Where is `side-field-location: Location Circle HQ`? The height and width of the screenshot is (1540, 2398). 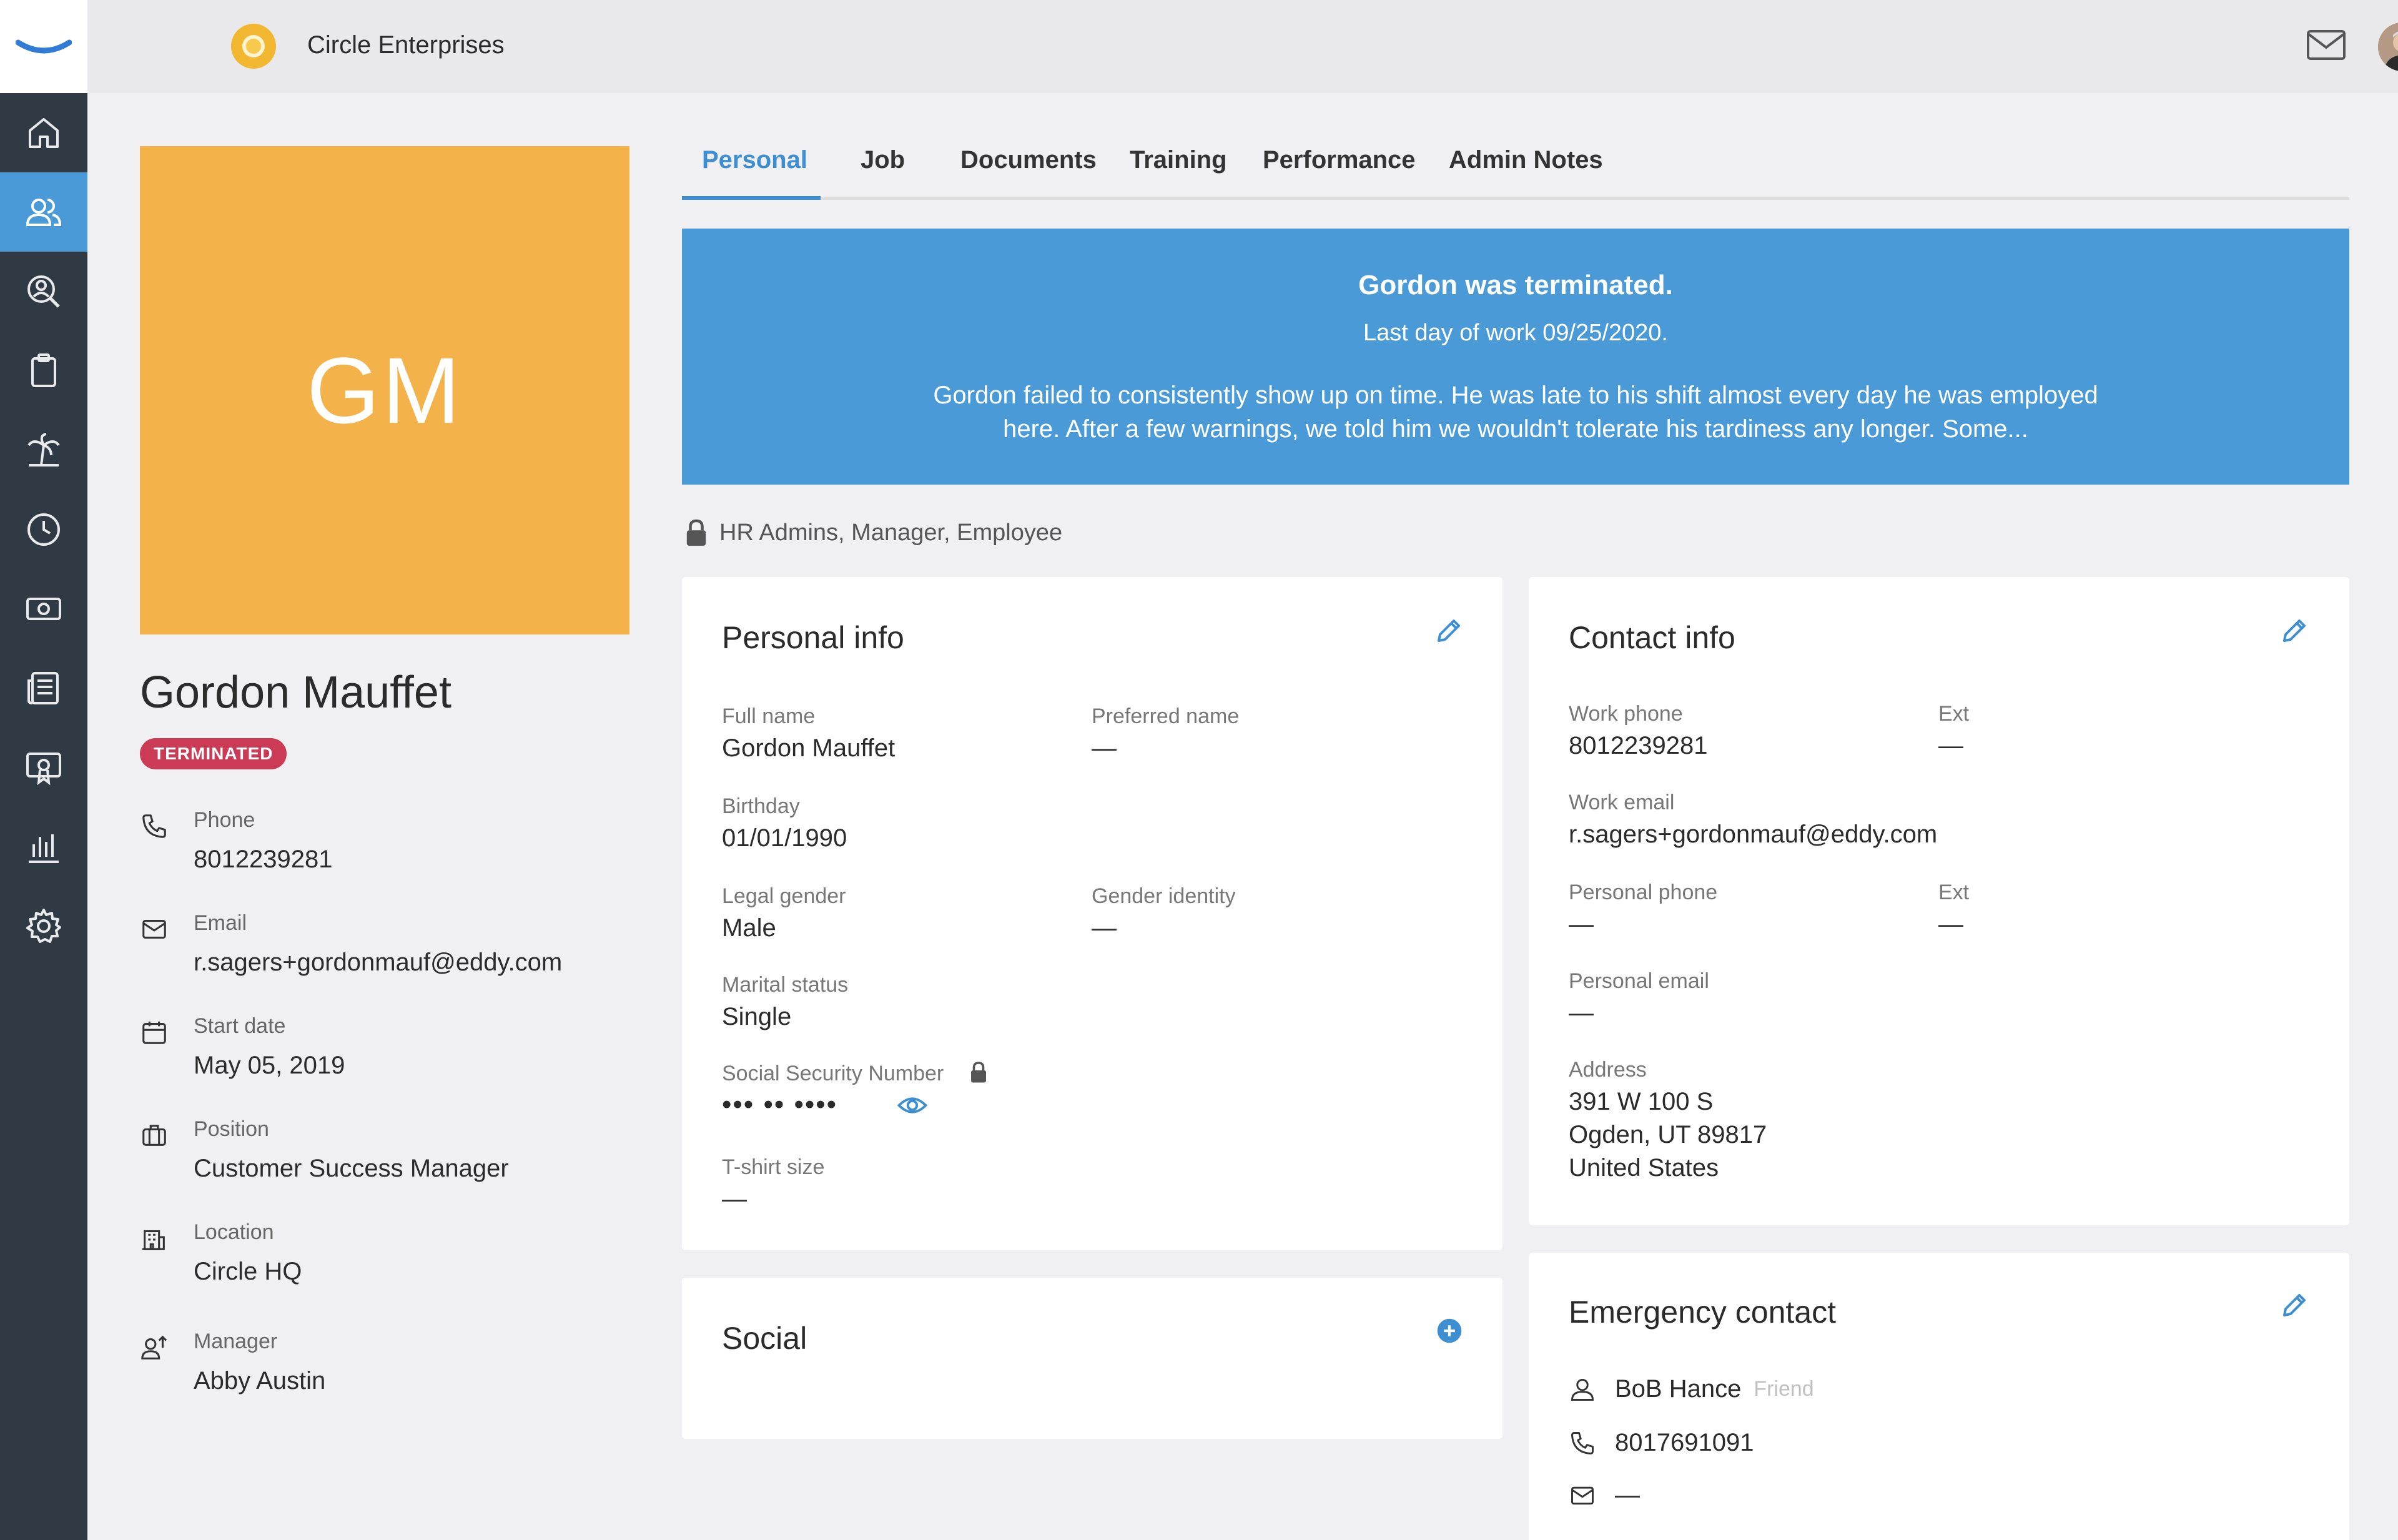 side-field-location: Location Circle HQ is located at coordinates (390, 1254).